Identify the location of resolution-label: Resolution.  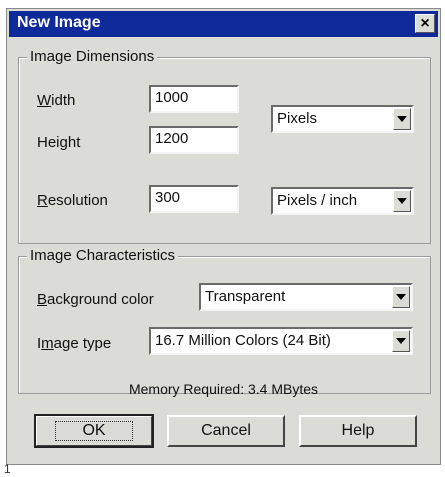
(72, 200).